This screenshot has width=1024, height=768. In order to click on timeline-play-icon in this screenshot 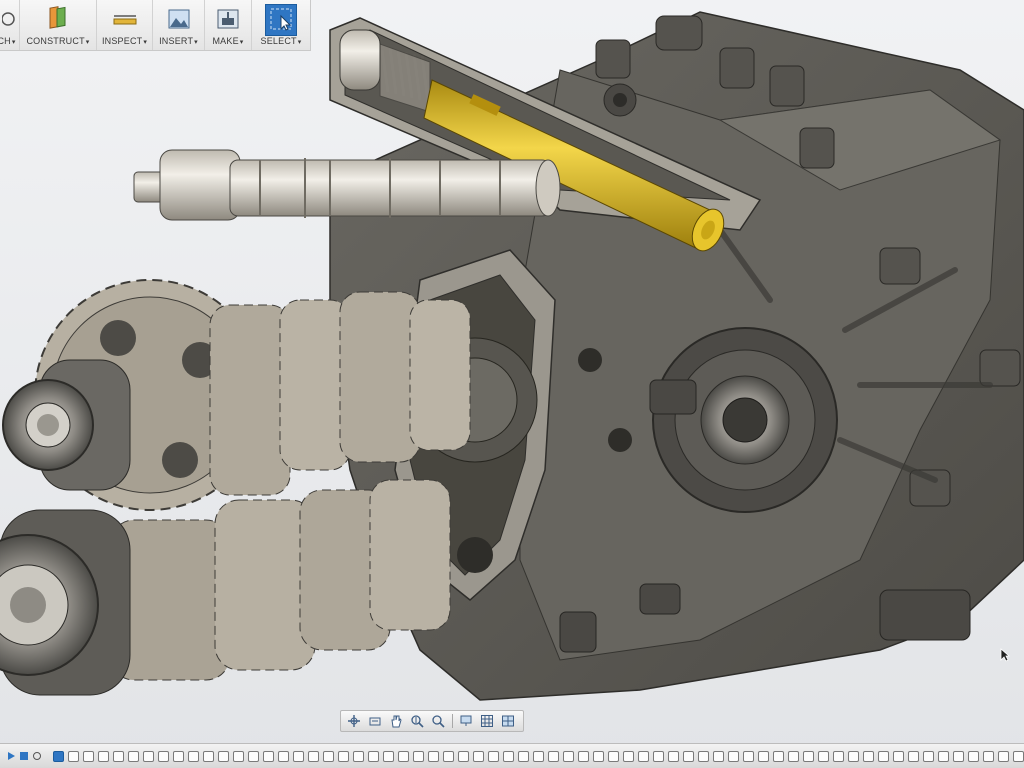, I will do `click(11, 756)`.